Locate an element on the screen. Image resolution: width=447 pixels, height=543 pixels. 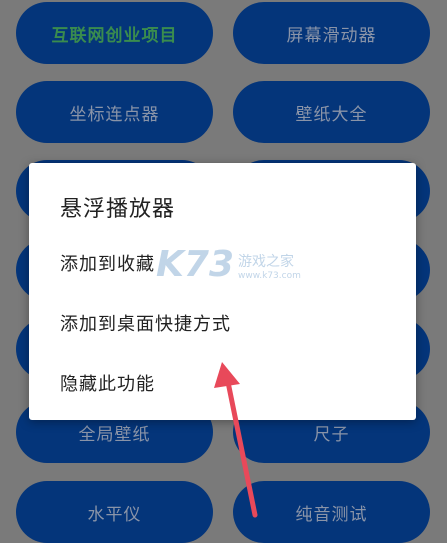
arrow-head is located at coordinates (227, 375).